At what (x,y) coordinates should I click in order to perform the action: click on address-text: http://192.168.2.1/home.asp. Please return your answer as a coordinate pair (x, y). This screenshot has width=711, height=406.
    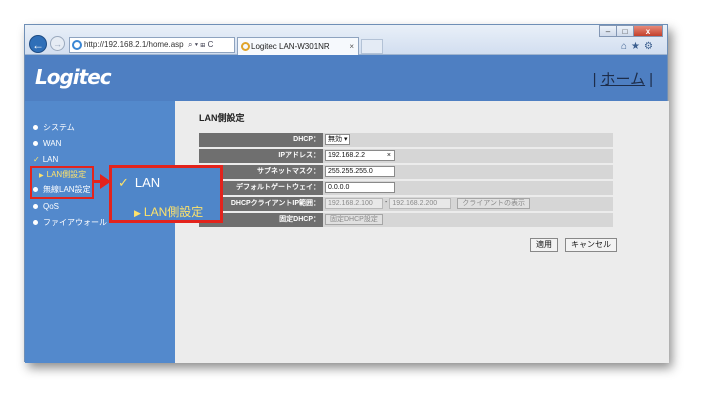
    Looking at the image, I should click on (134, 44).